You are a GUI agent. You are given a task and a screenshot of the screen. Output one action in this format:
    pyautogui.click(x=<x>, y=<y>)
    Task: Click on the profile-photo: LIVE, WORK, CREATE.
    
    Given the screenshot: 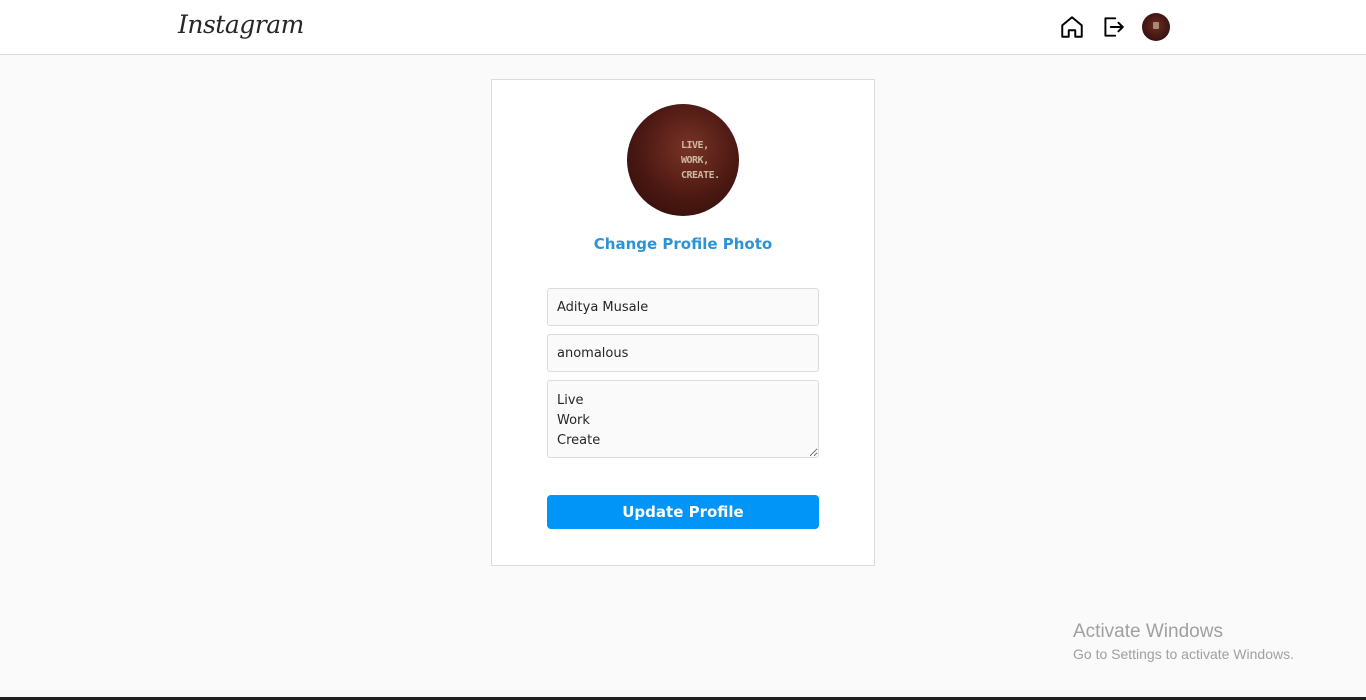 What is the action you would take?
    pyautogui.click(x=683, y=160)
    